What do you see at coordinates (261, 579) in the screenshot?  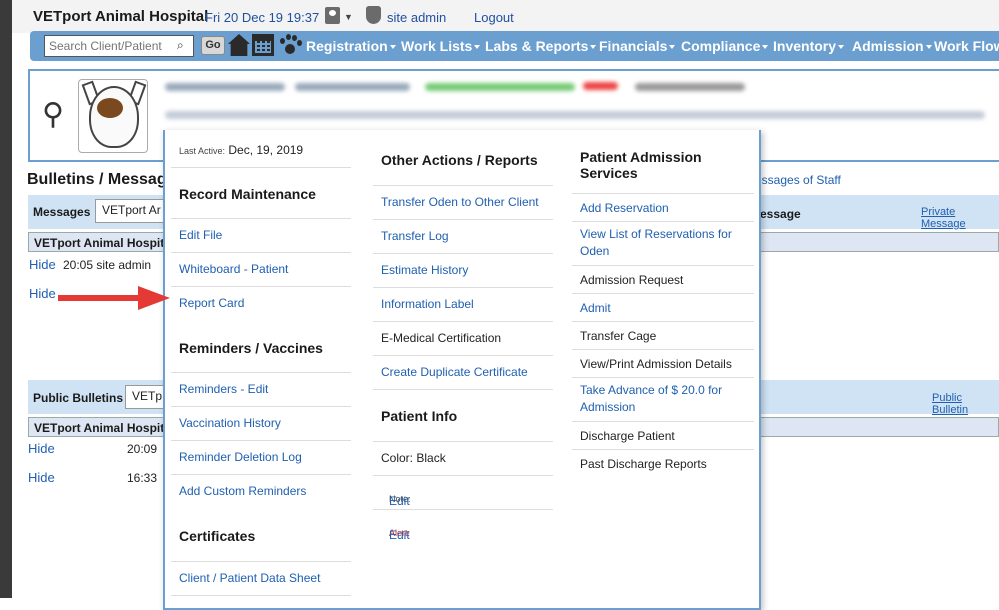 I see `client-patient-data-sheet-link: Client / Patient Data Sheet` at bounding box center [261, 579].